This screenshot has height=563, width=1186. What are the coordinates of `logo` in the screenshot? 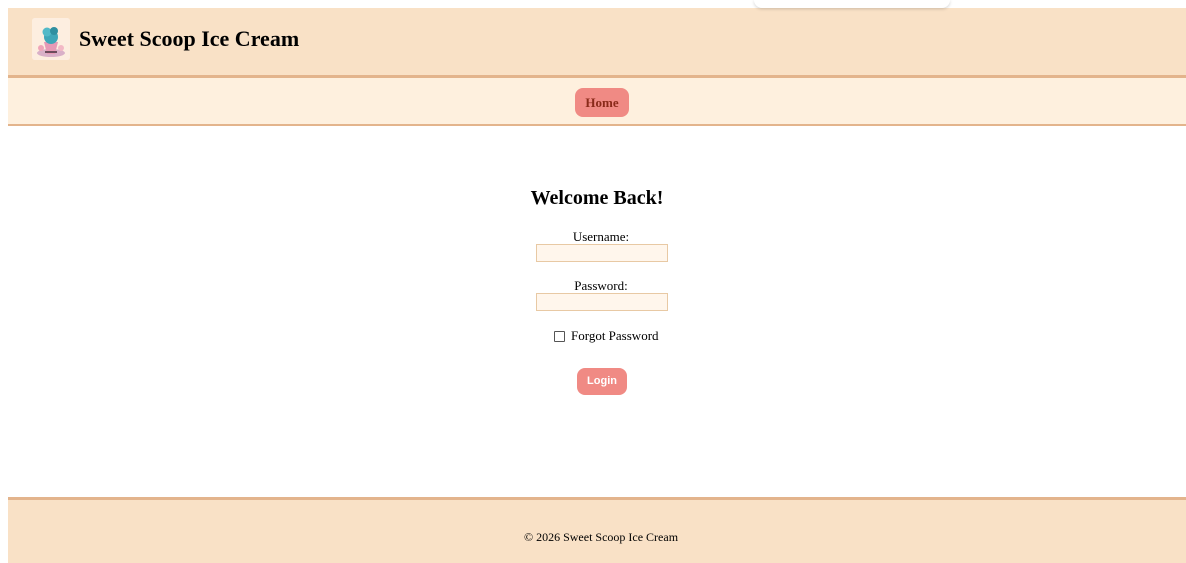 It's located at (51, 39).